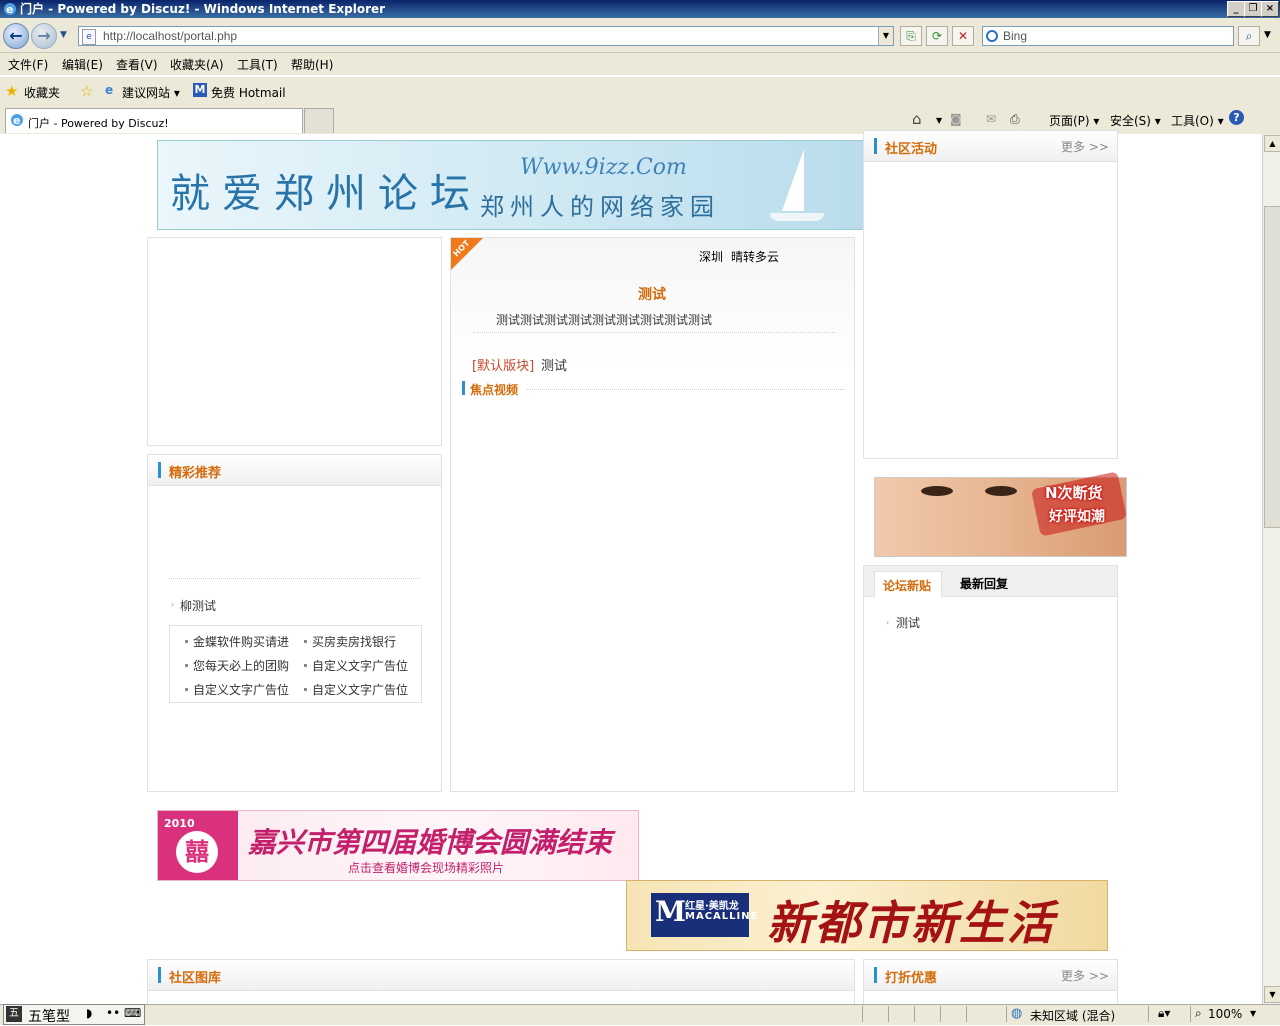  I want to click on macalline-banner-ad: M 红星·美凯龙 MACALLINE 新都市新生活, so click(867, 915).